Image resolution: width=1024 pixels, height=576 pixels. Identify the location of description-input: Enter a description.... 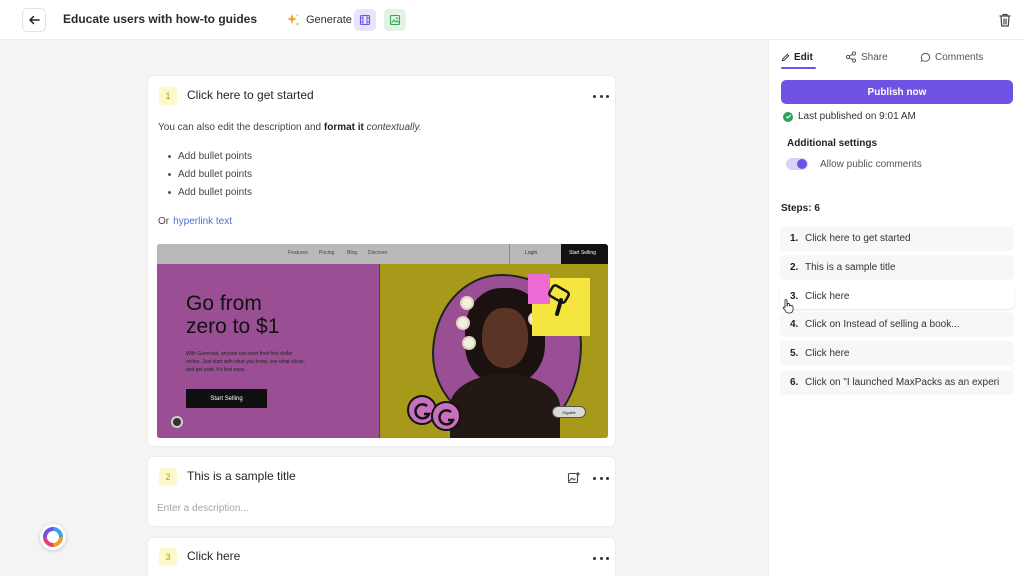
(203, 508).